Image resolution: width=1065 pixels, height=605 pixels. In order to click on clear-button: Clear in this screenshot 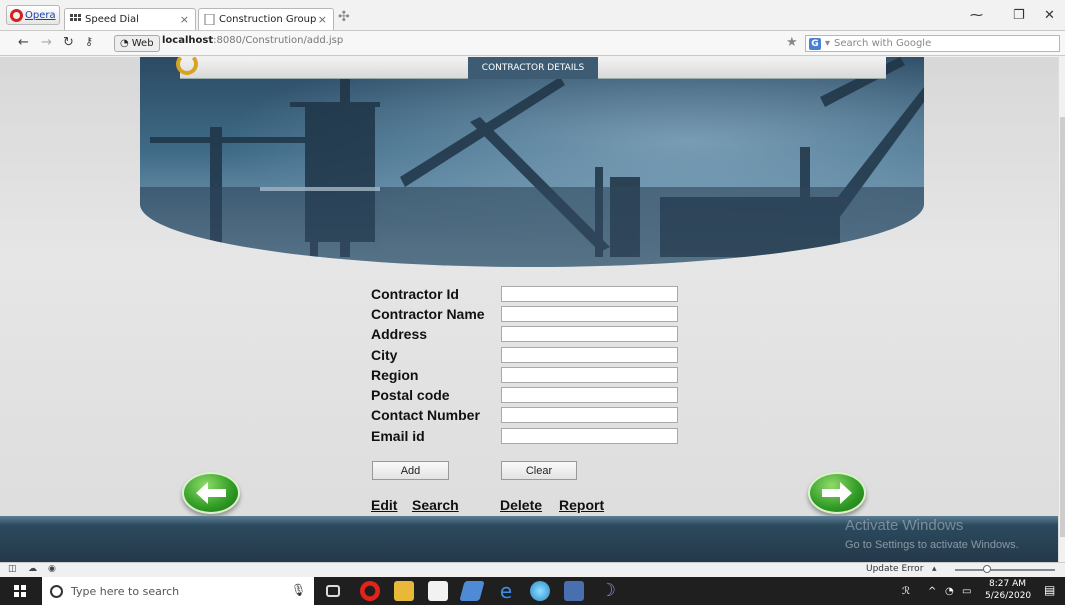, I will do `click(539, 470)`.